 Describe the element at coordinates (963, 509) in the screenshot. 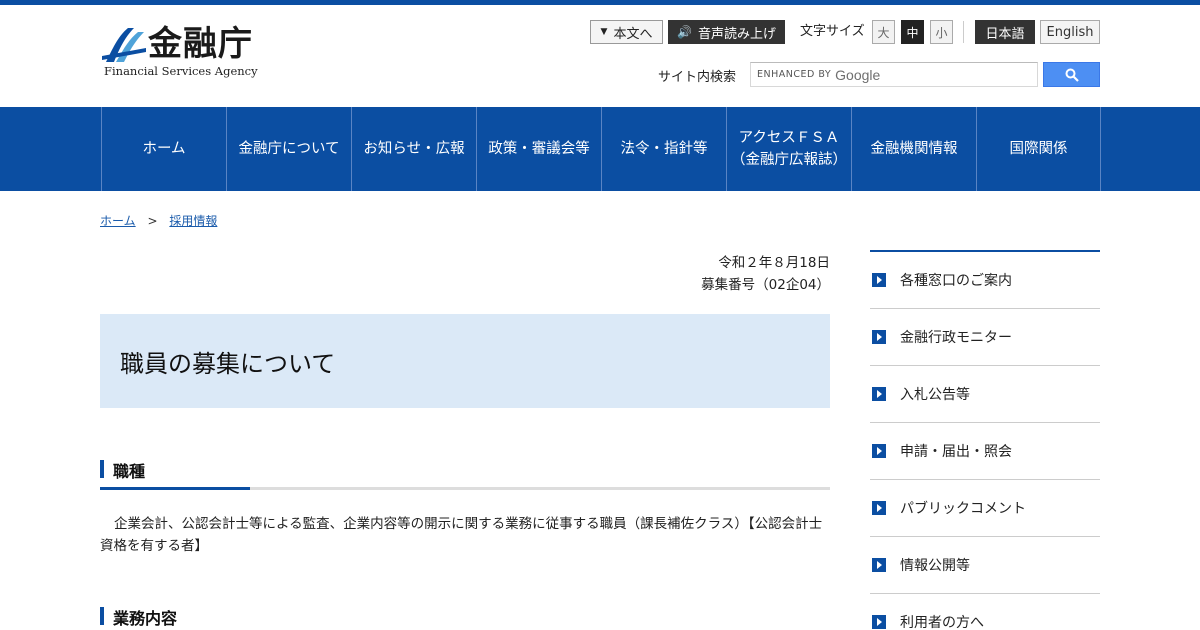

I see `sidebar-item-label: パブリックコメント` at that location.